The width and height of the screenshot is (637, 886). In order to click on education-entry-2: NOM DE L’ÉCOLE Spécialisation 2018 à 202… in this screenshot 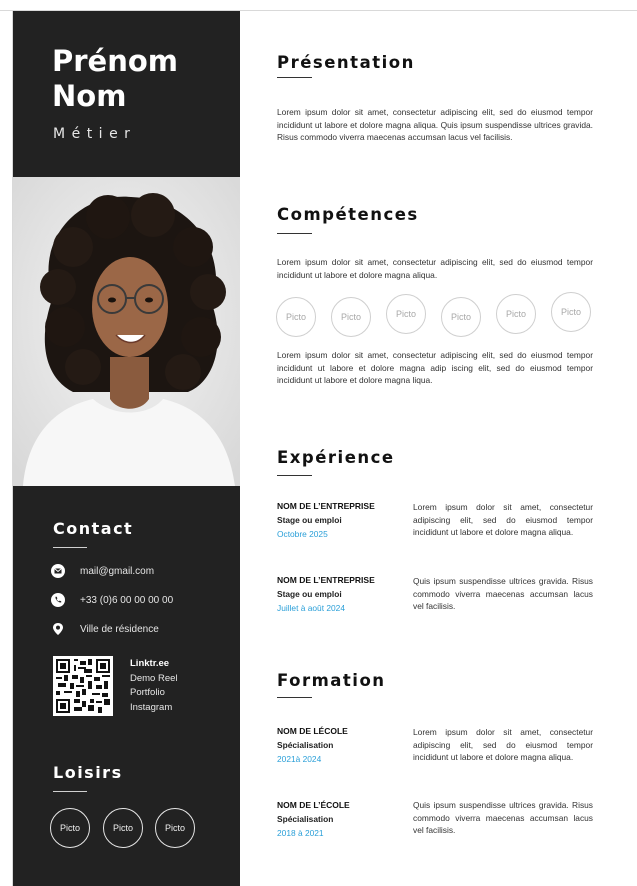, I will do `click(313, 819)`.